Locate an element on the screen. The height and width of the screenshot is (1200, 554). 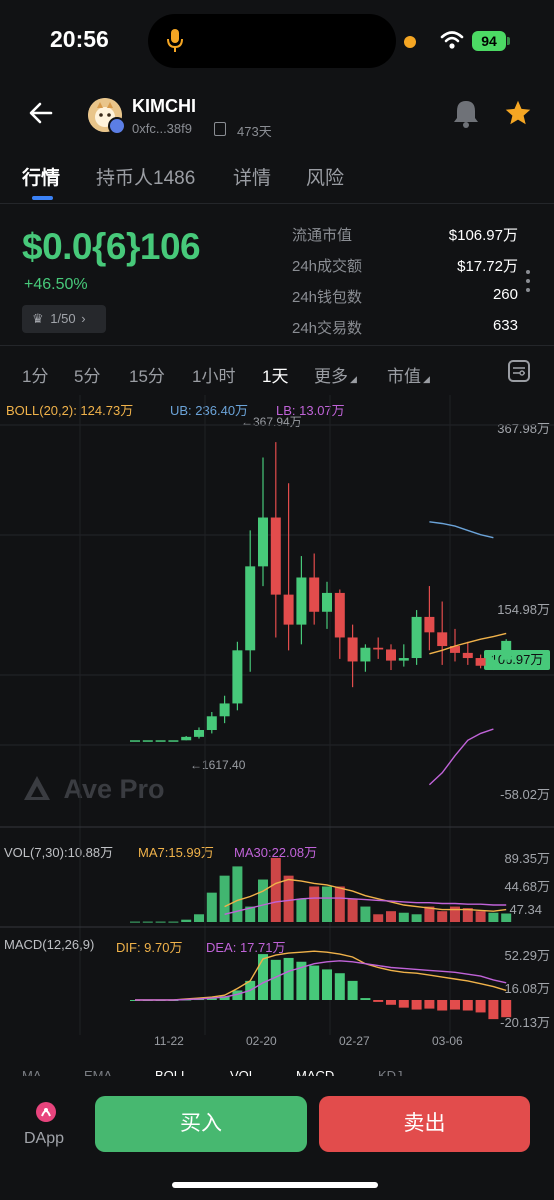
stat-value-trades: 633 is located at coordinates (505, 325).